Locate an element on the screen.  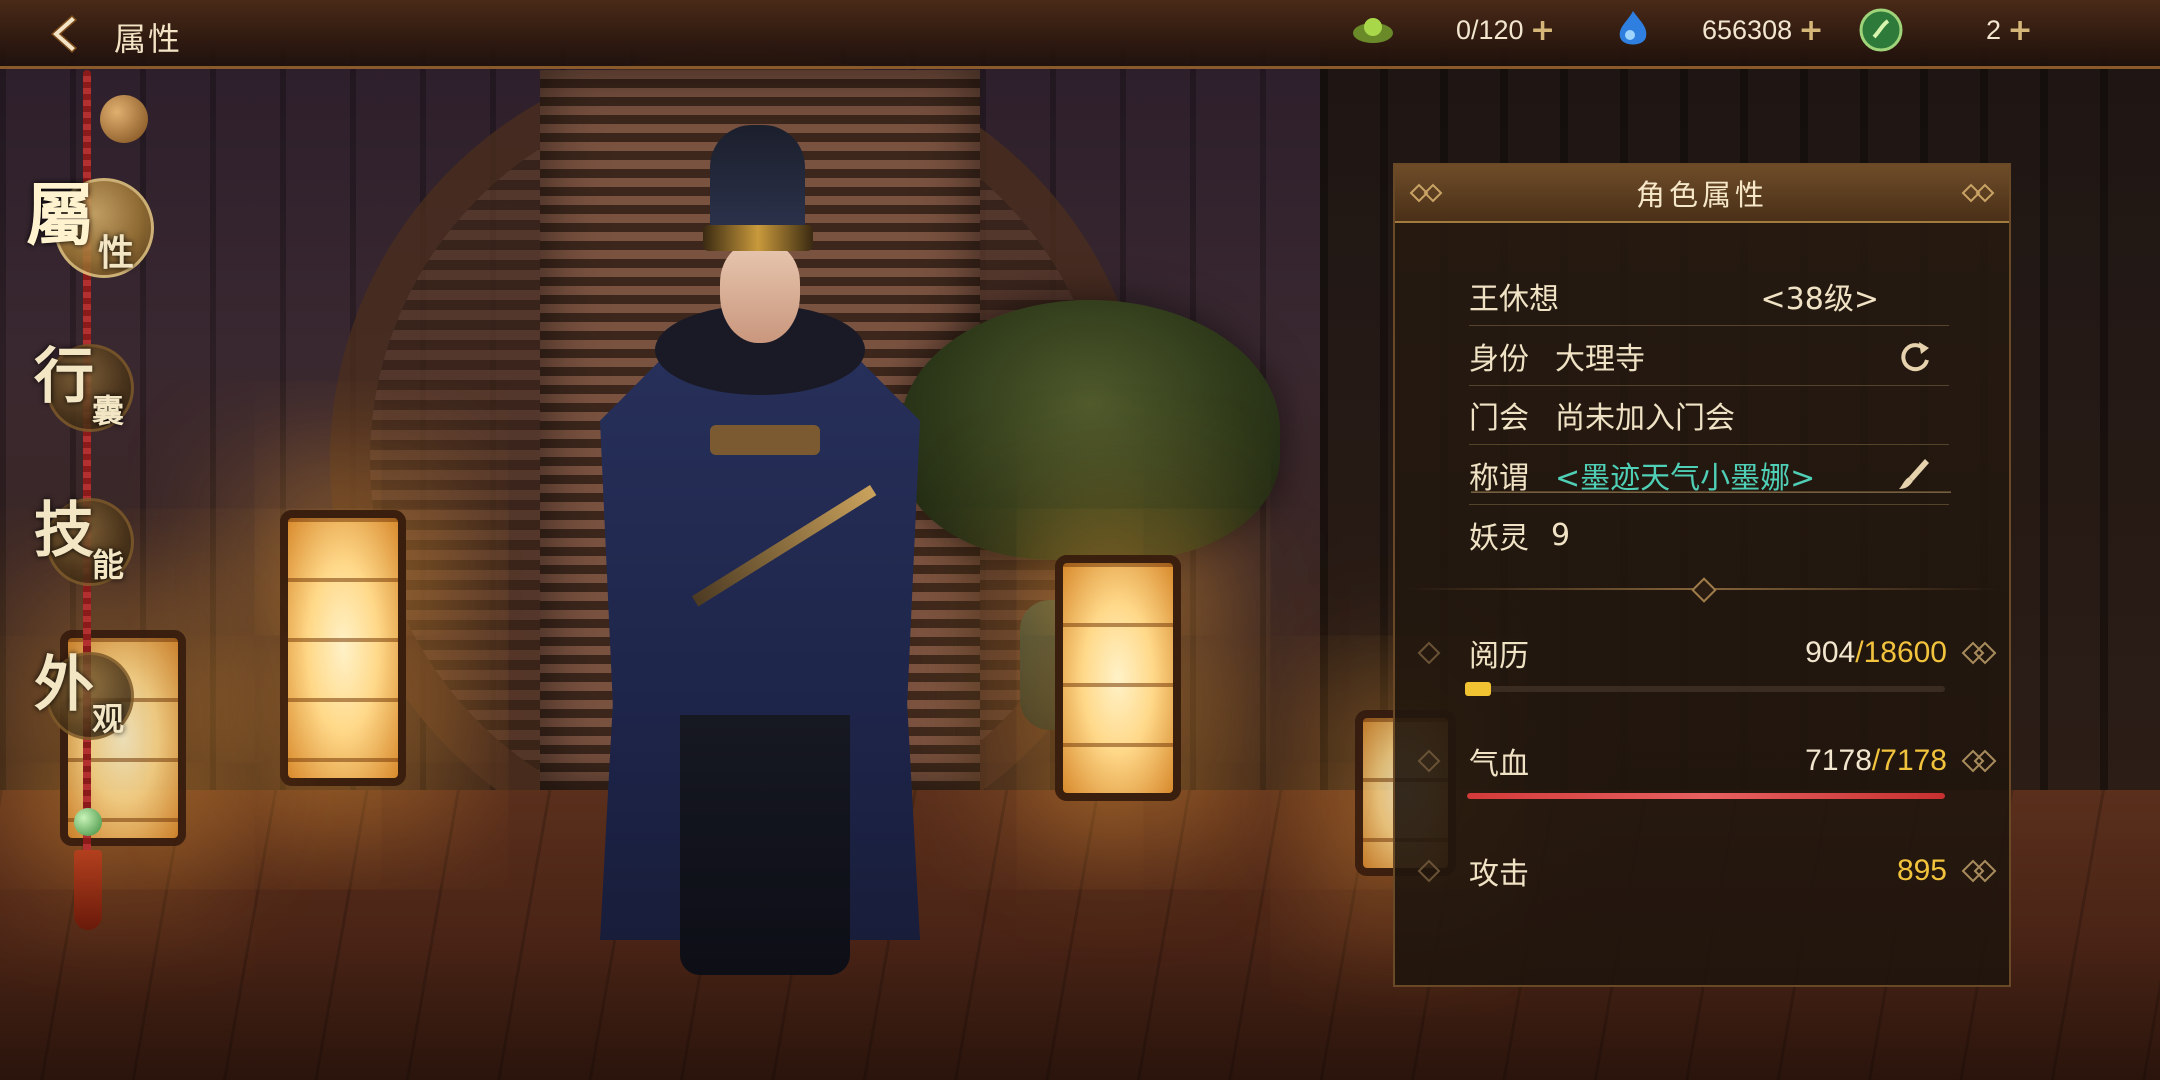
health-progress-bar is located at coordinates (1706, 796).